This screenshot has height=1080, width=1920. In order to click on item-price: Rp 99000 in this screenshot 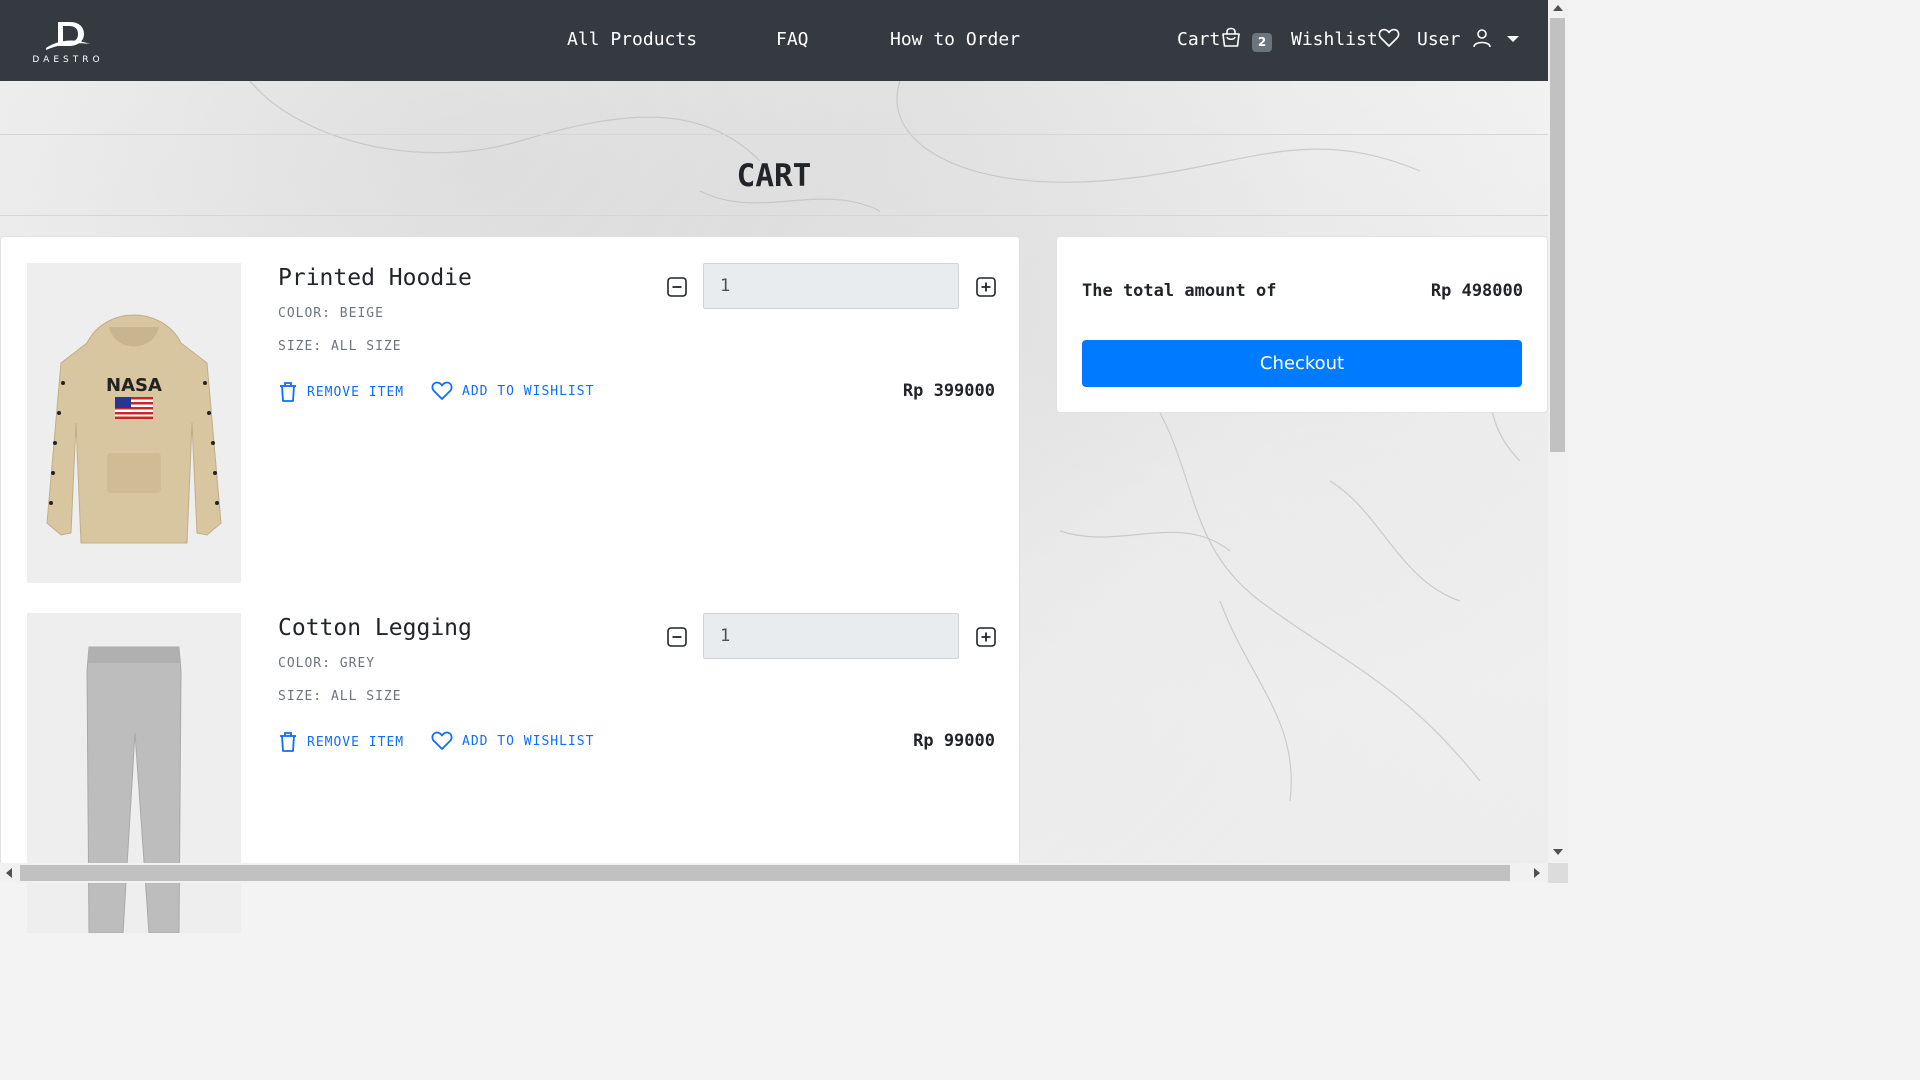, I will do `click(954, 741)`.